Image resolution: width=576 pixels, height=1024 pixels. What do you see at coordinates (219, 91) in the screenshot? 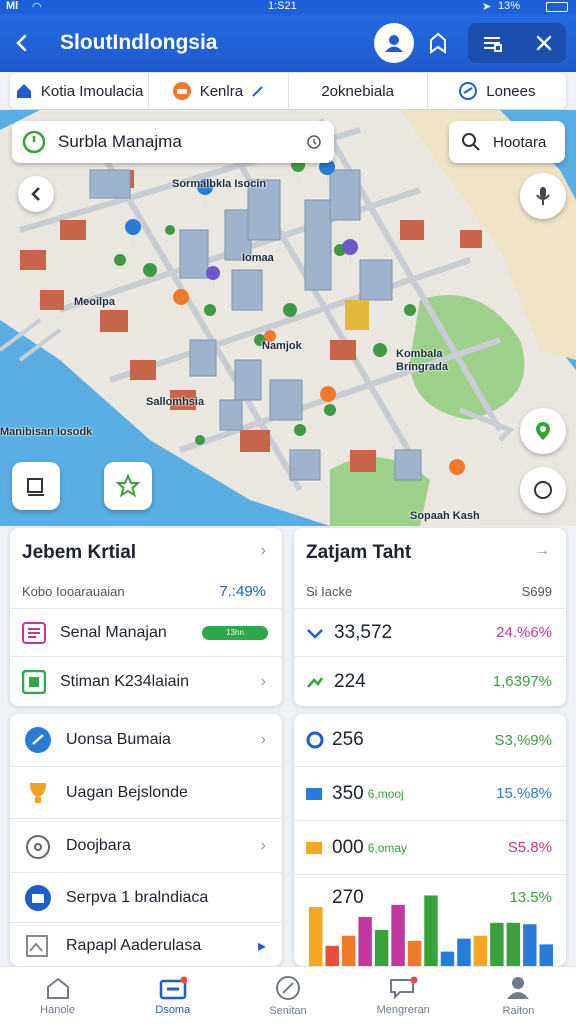
I see `tab-kenlra: Kenlra` at bounding box center [219, 91].